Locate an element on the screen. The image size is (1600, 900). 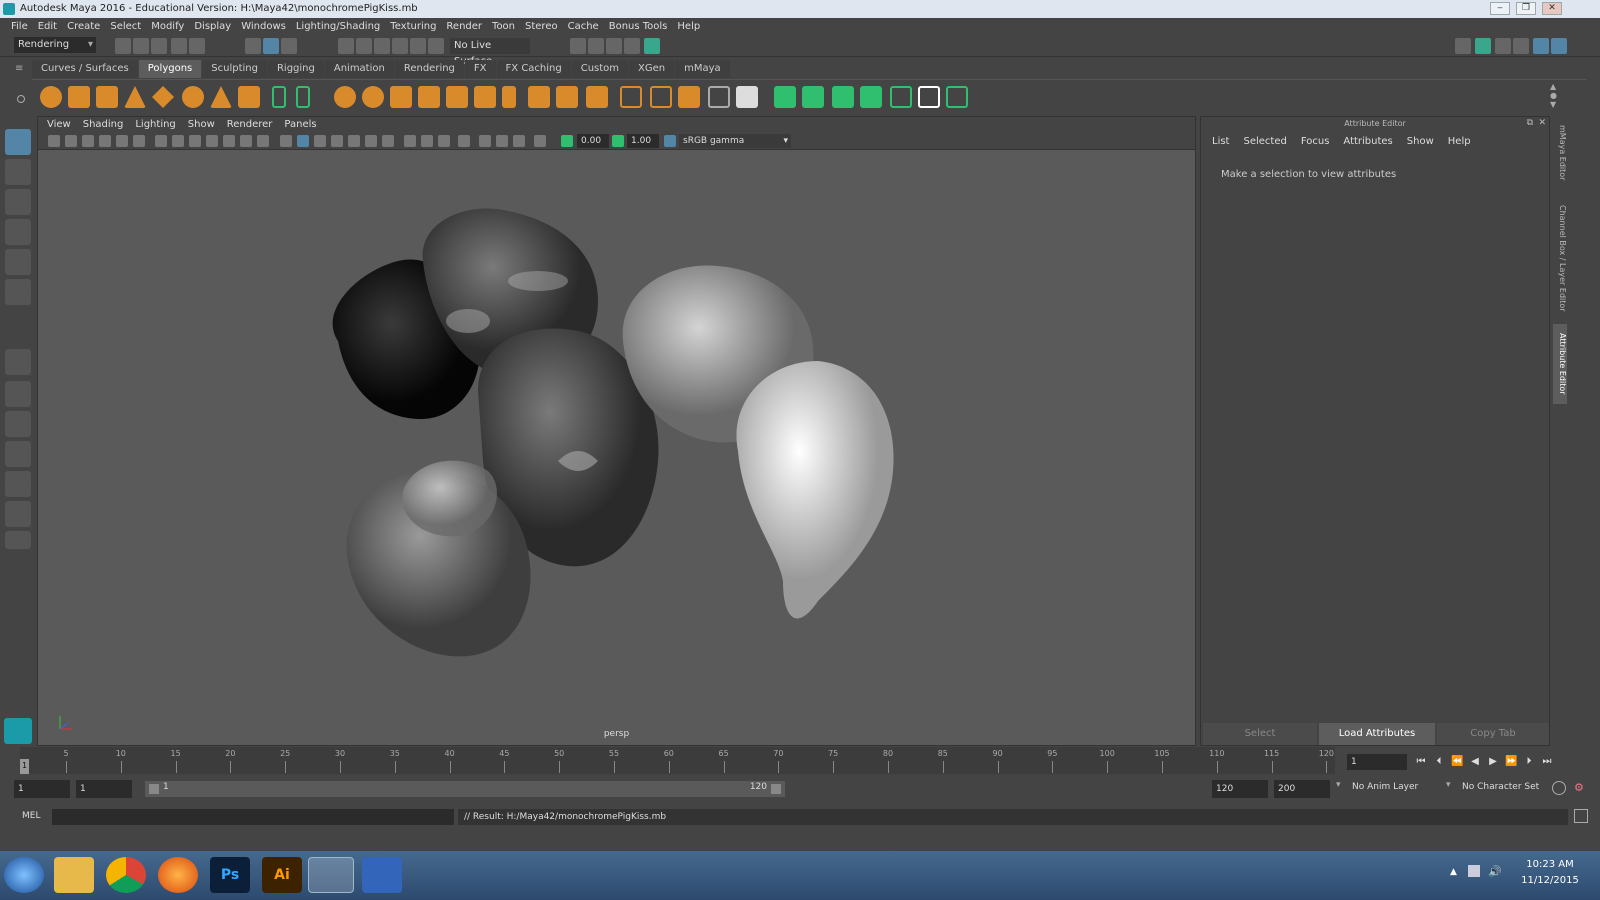
smooth-shade-icon is located at coordinates (303, 141).